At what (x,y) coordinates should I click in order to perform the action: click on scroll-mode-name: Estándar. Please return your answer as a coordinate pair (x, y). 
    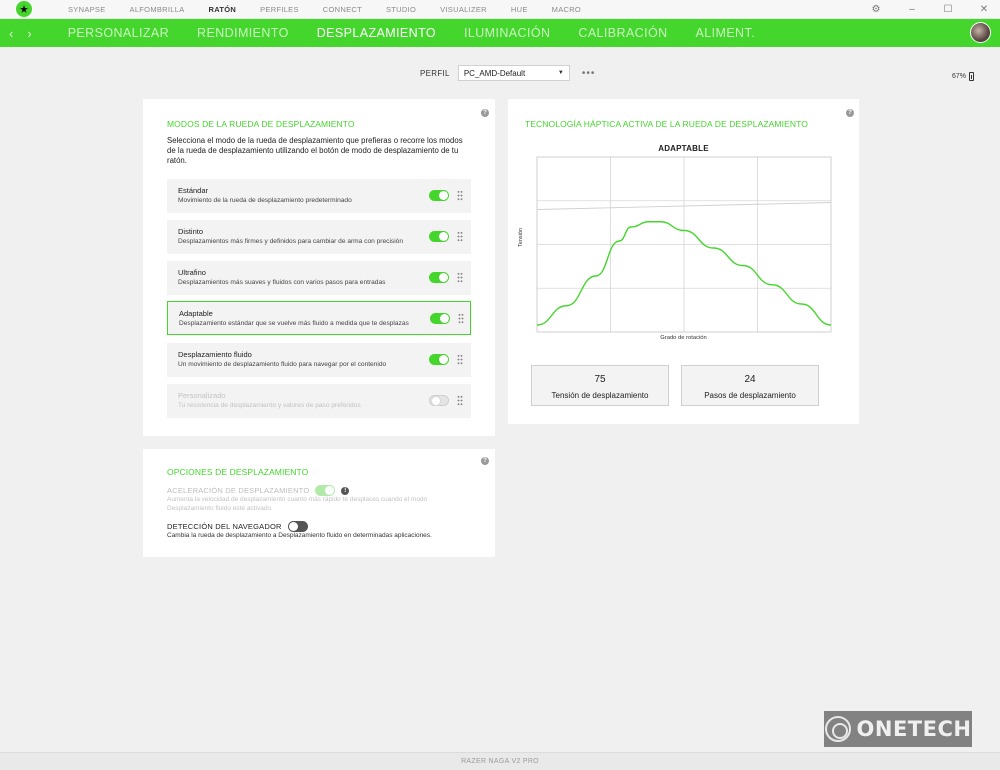
    Looking at the image, I should click on (193, 190).